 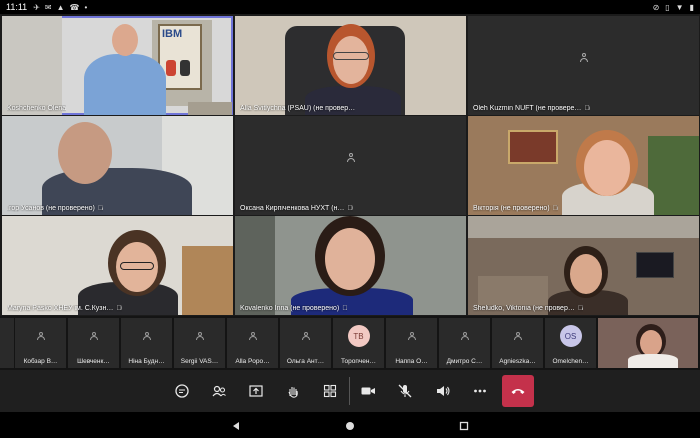 What do you see at coordinates (691, 7) in the screenshot?
I see `battery-icon: ▮` at bounding box center [691, 7].